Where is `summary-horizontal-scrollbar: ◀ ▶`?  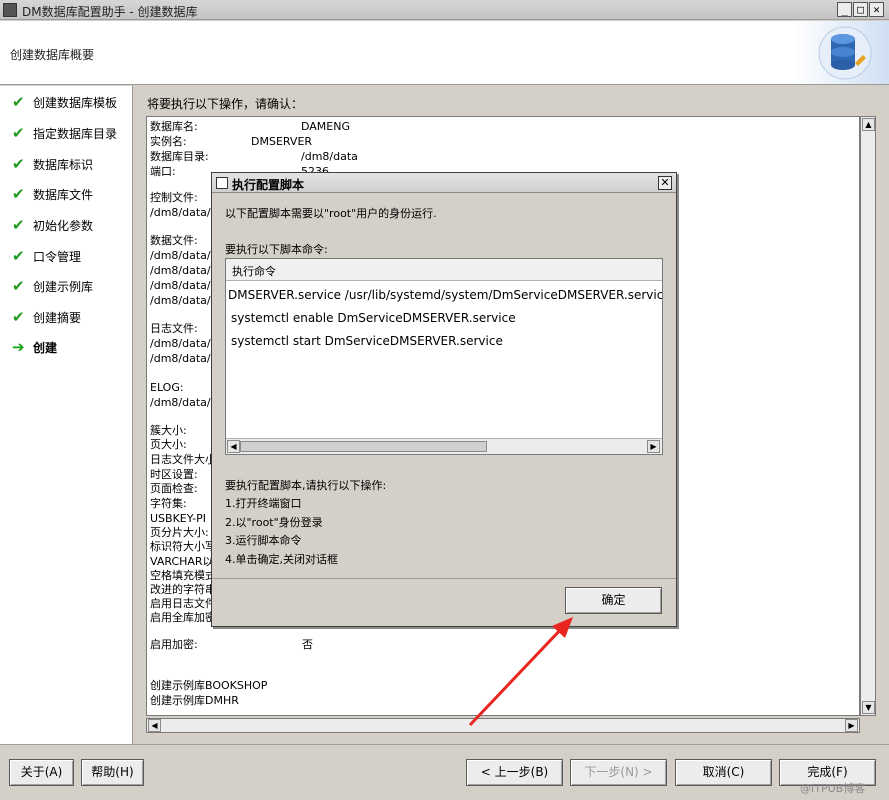 summary-horizontal-scrollbar: ◀ ▶ is located at coordinates (503, 725).